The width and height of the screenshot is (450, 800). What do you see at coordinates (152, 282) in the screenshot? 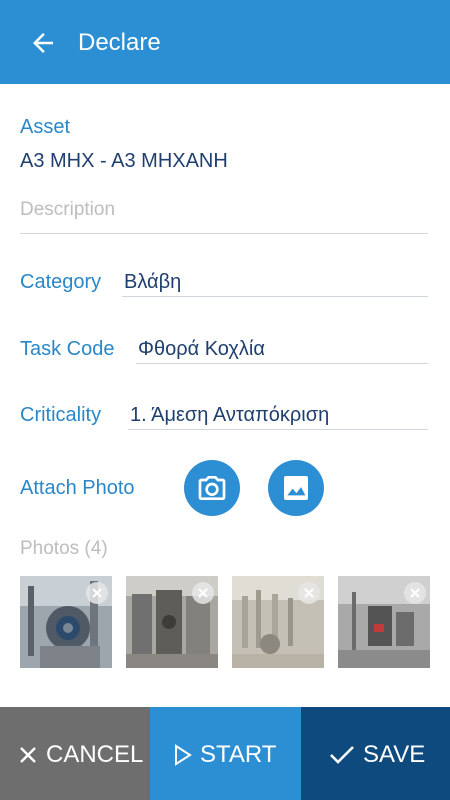
I see `category-field: Βλάβη` at bounding box center [152, 282].